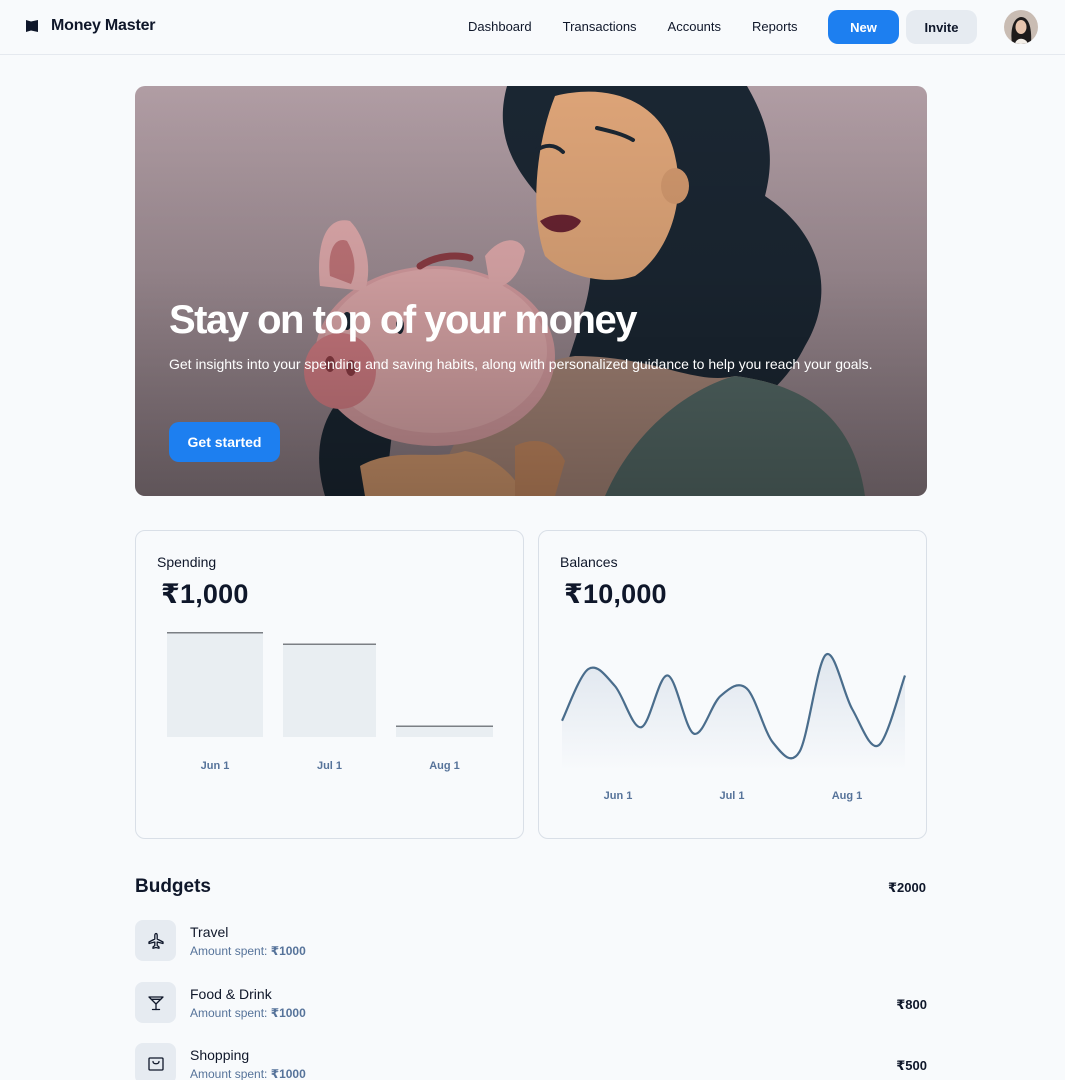 This screenshot has width=1065, height=1080. Describe the element at coordinates (734, 727) in the screenshot. I see `balances-line-chart: Jun 1 Jul 1 Aug 1` at that location.